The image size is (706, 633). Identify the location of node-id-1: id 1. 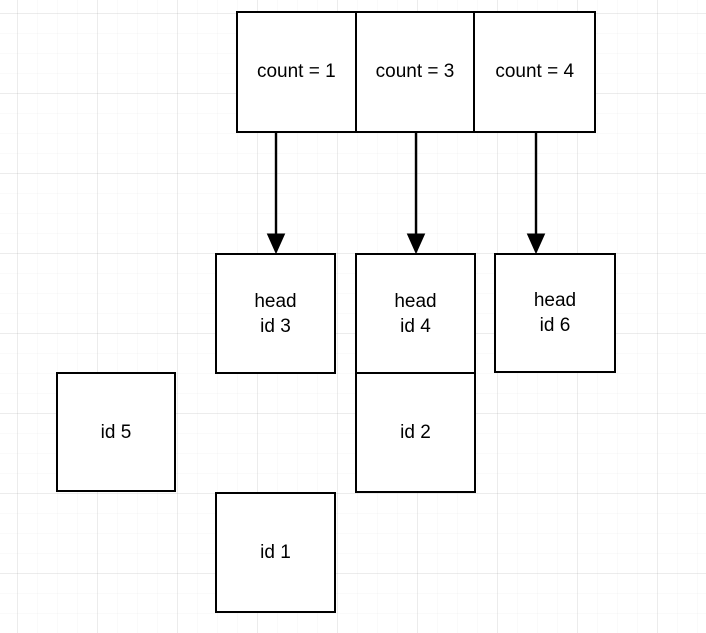
(275, 552).